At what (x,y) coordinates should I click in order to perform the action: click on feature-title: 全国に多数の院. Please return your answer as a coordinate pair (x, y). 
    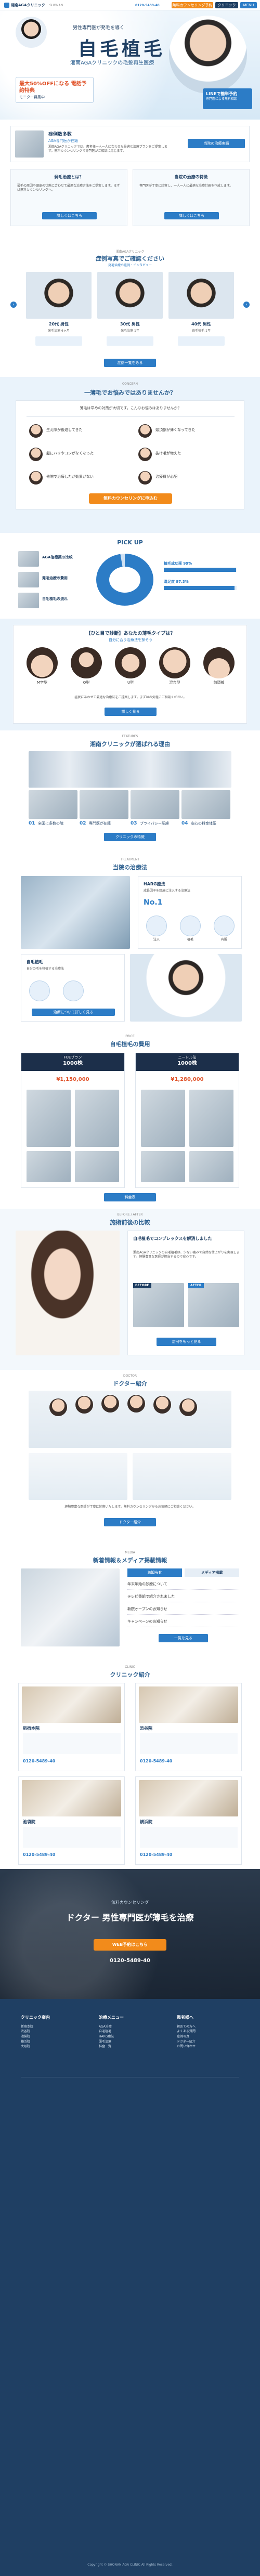
    Looking at the image, I should click on (50, 823).